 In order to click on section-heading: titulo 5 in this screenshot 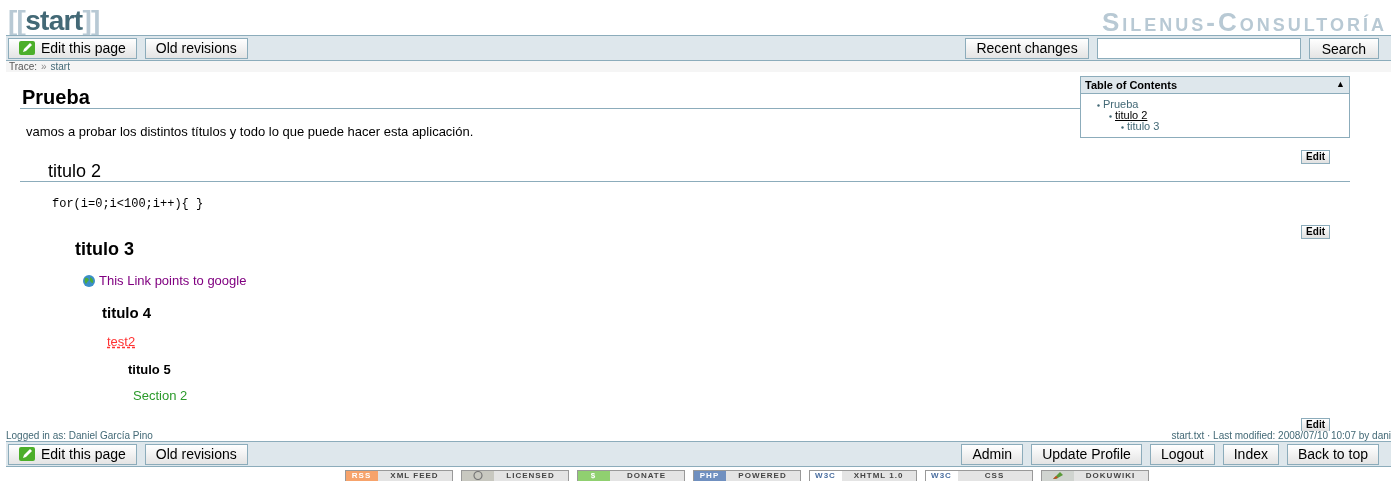, I will do `click(149, 369)`.